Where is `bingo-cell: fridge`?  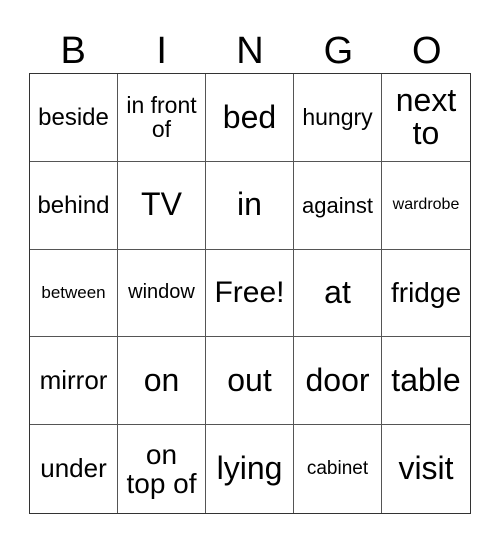
bingo-cell: fridge is located at coordinates (426, 294).